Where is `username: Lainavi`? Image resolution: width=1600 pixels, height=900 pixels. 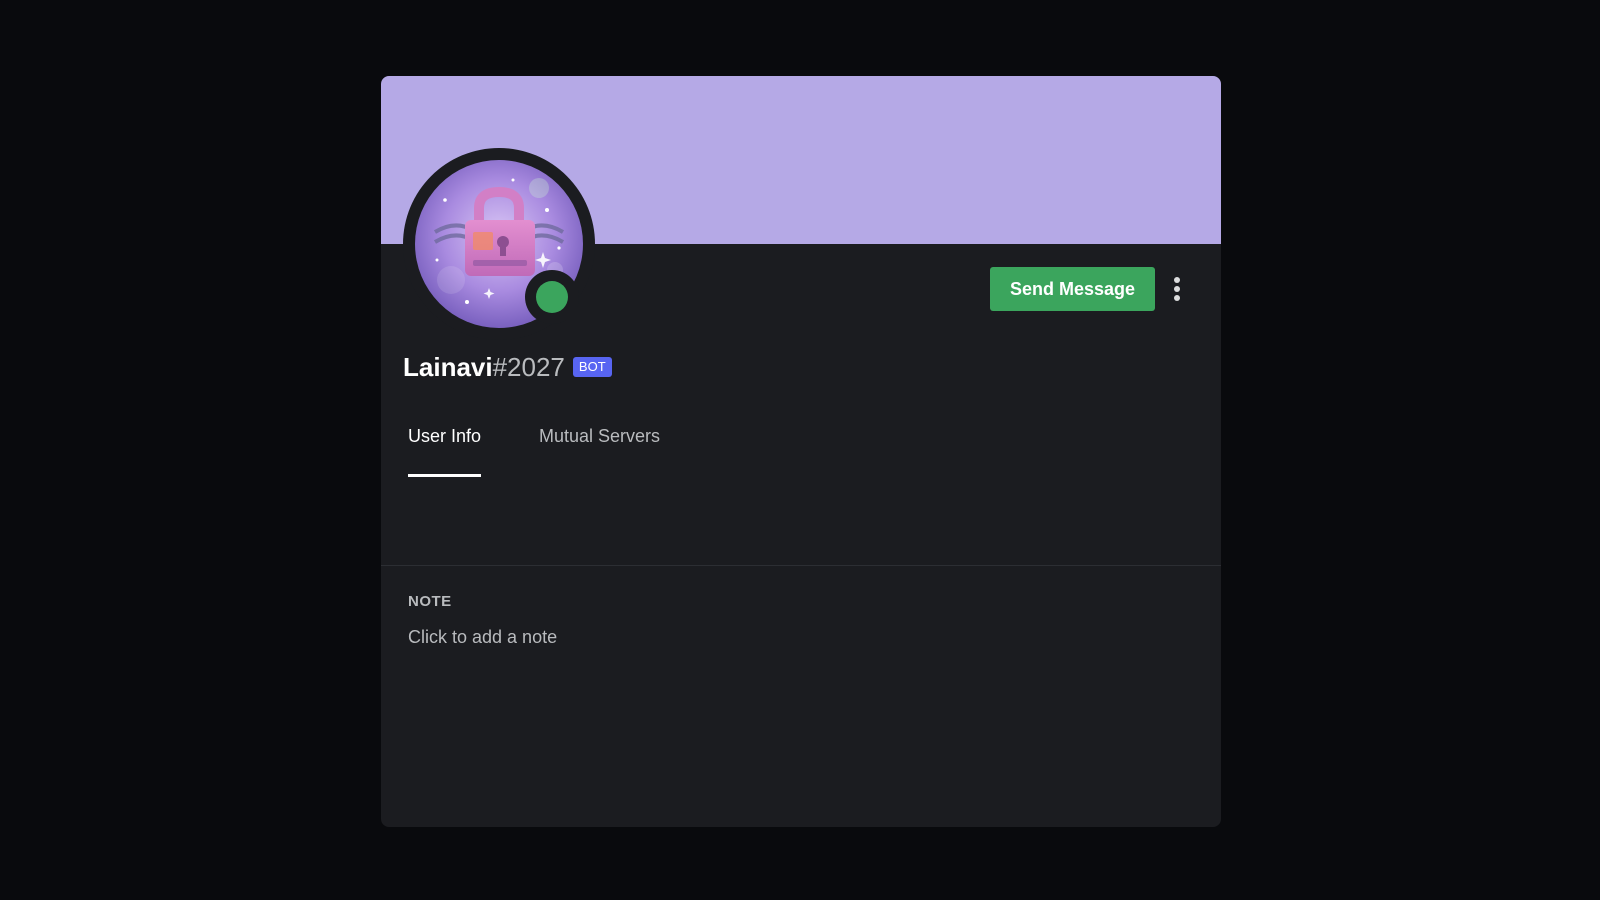 username: Lainavi is located at coordinates (448, 366).